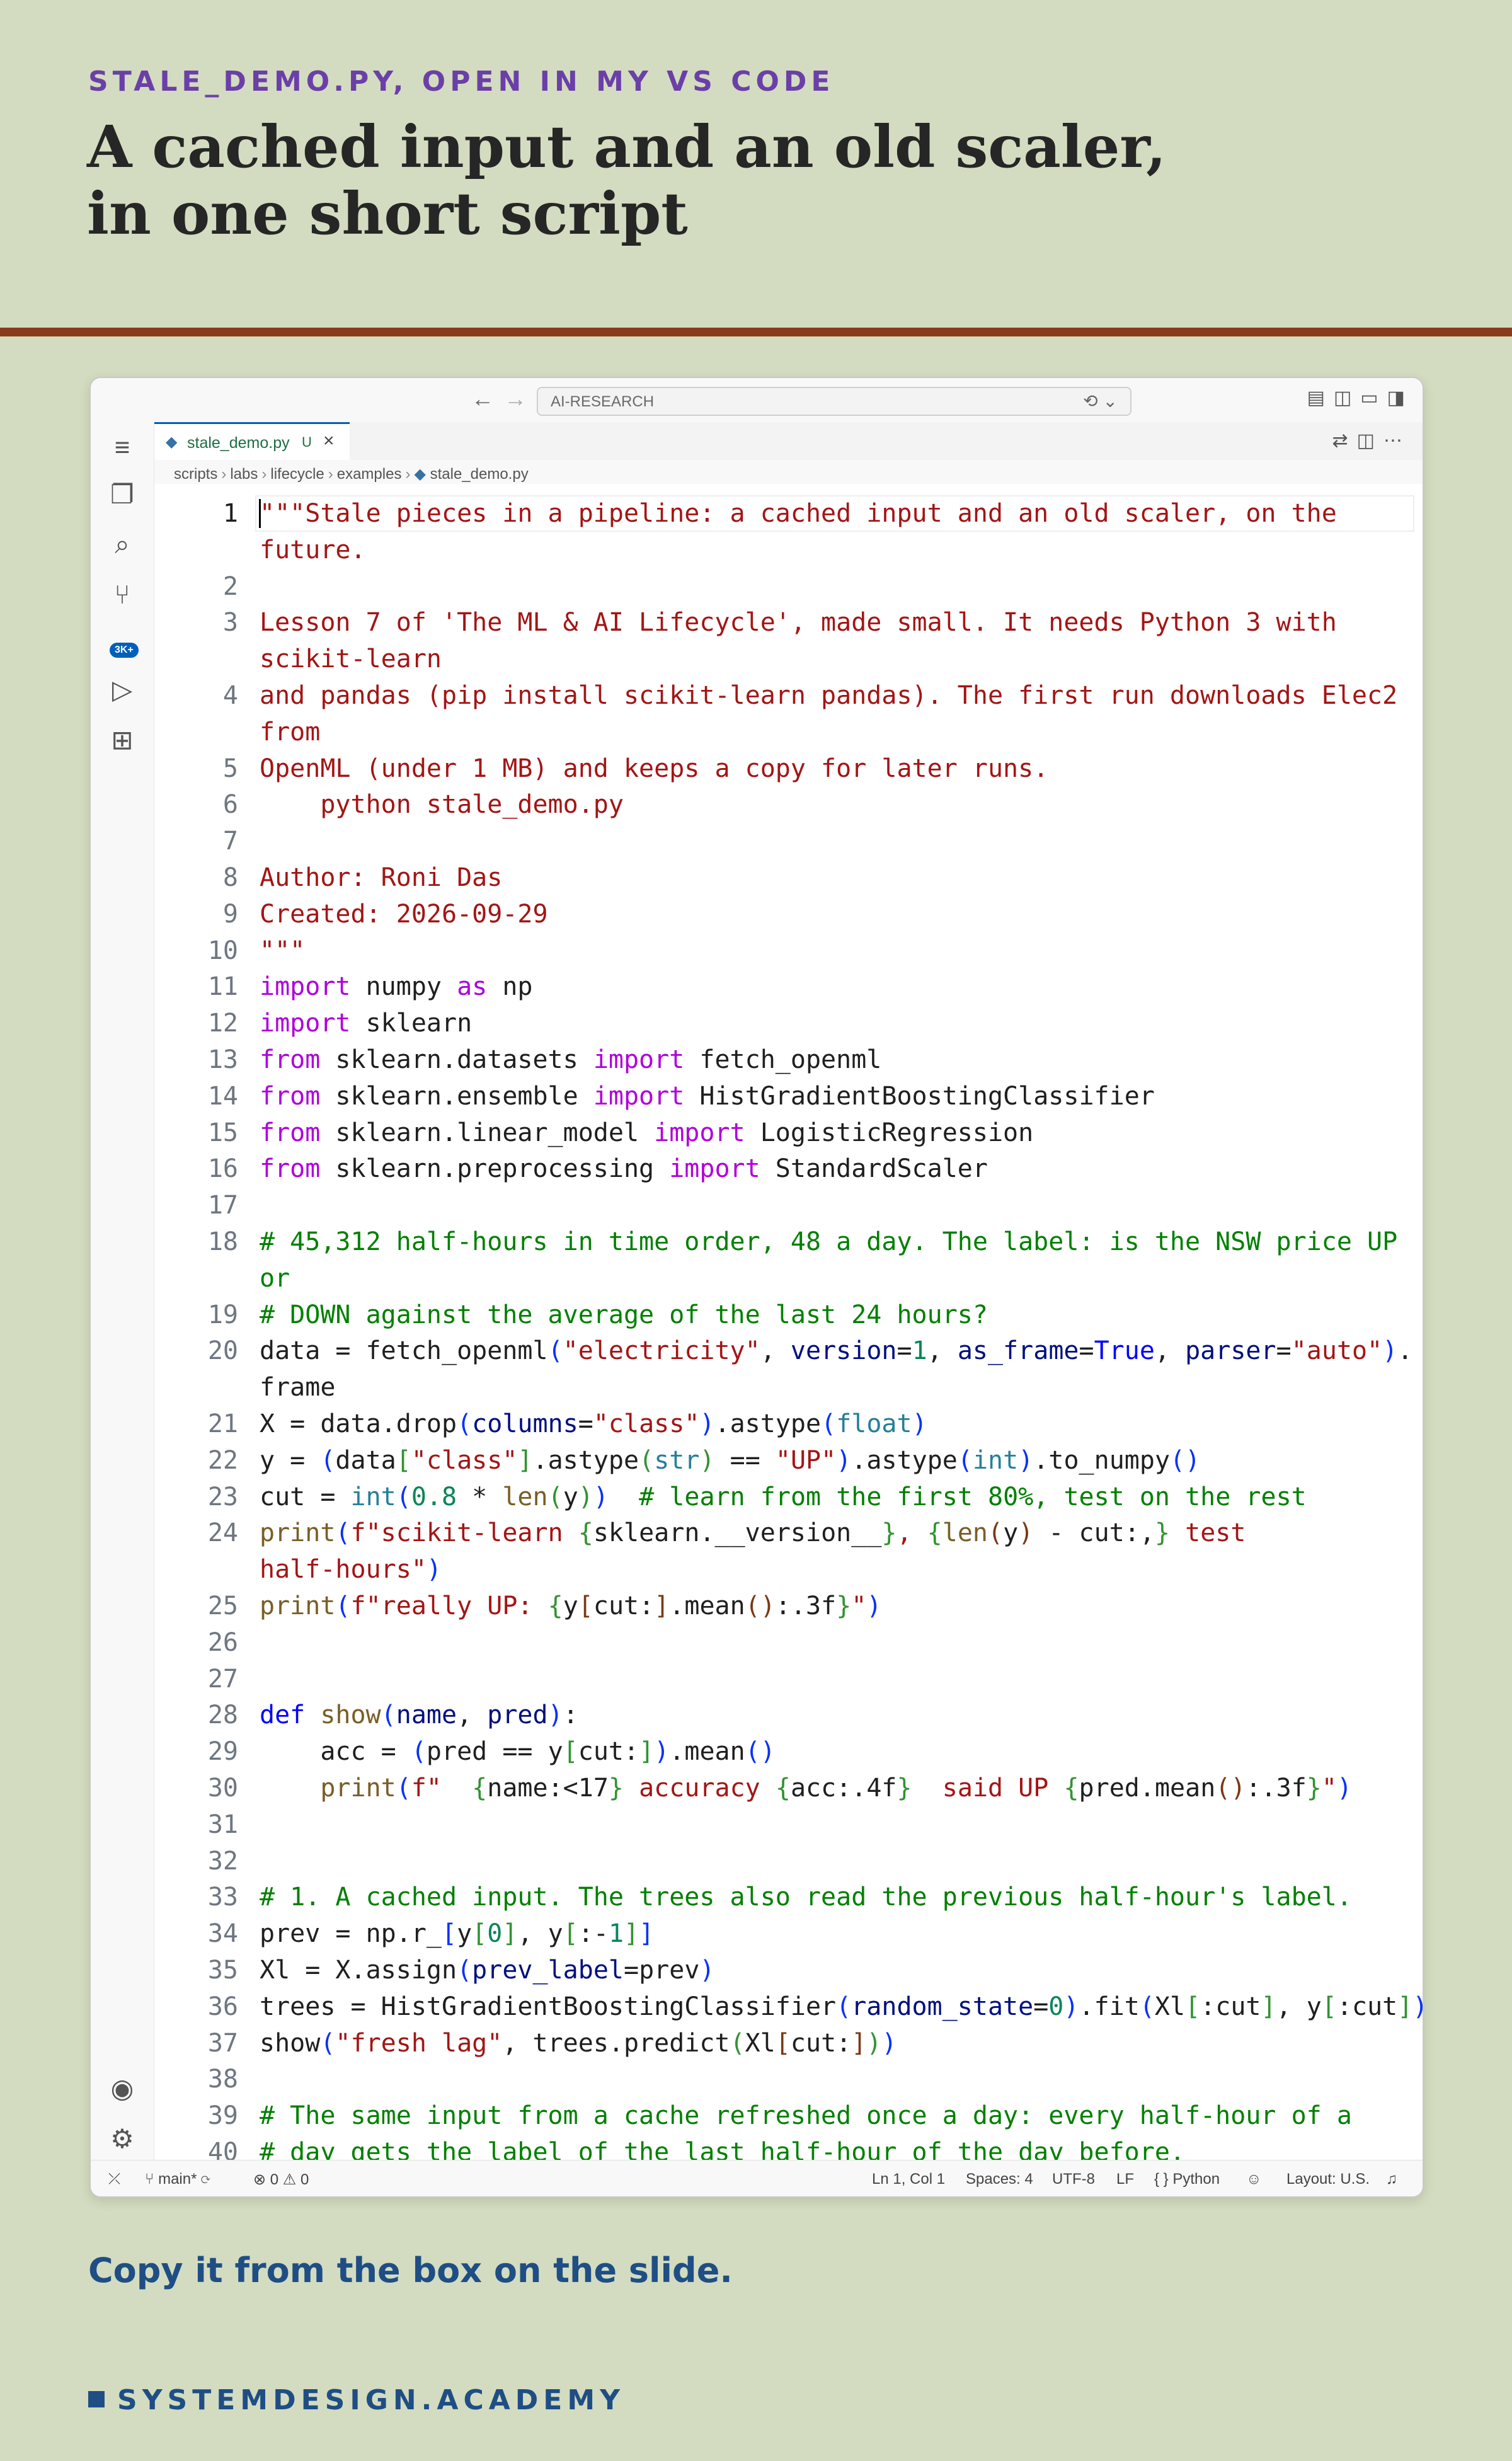 The width and height of the screenshot is (1512, 2461). Describe the element at coordinates (908, 2179) in the screenshot. I see `cursor-position: Ln 1, Col 1` at that location.